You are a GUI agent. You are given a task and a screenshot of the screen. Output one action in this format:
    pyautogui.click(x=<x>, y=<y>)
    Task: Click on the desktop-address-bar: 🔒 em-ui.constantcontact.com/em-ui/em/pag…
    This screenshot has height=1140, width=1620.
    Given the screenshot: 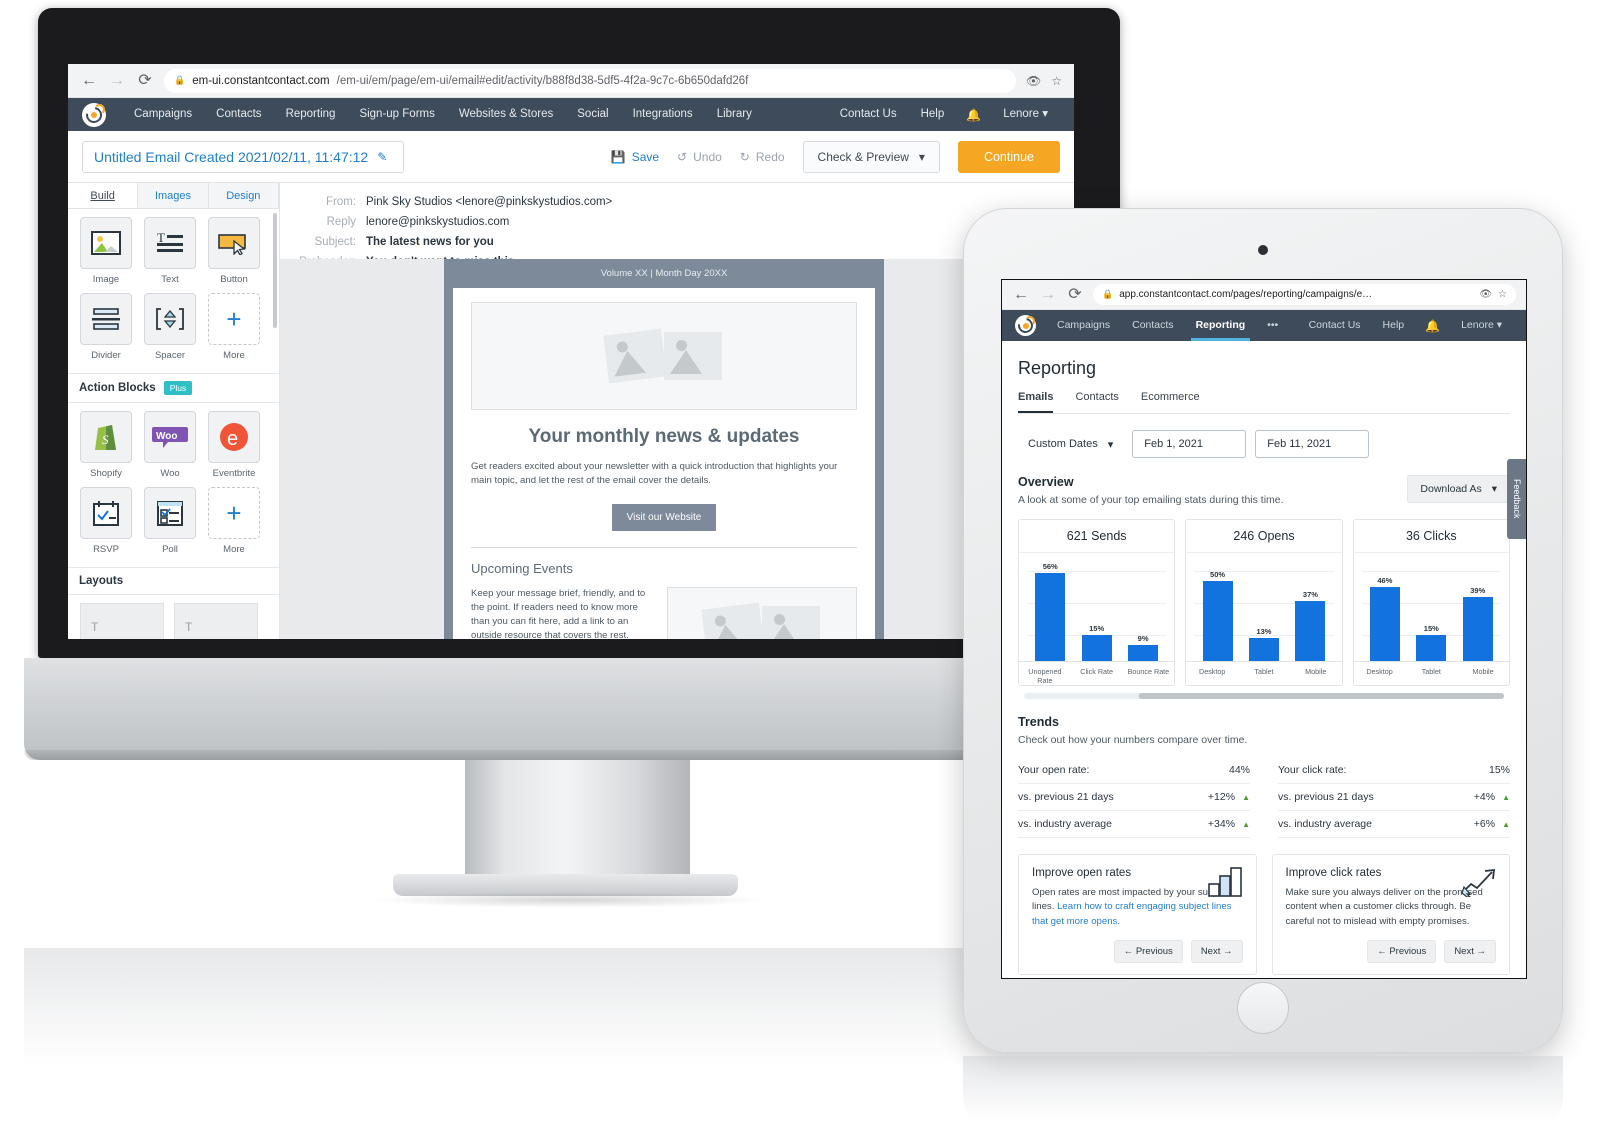 What is the action you would take?
    pyautogui.click(x=590, y=80)
    